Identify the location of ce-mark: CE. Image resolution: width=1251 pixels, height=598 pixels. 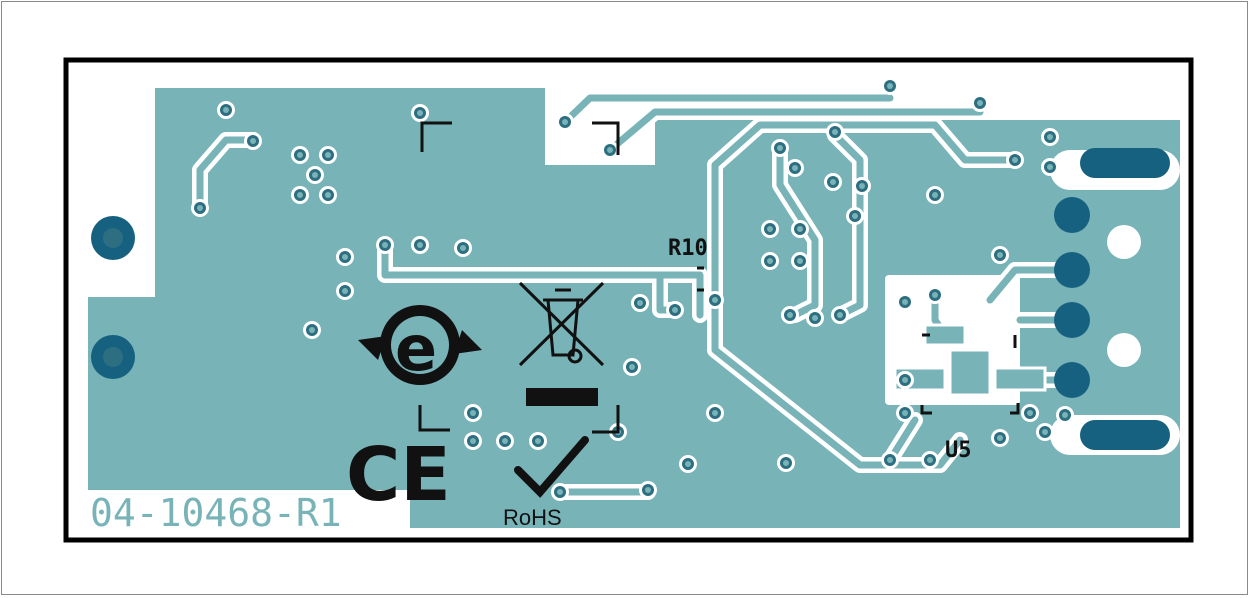
(398, 475).